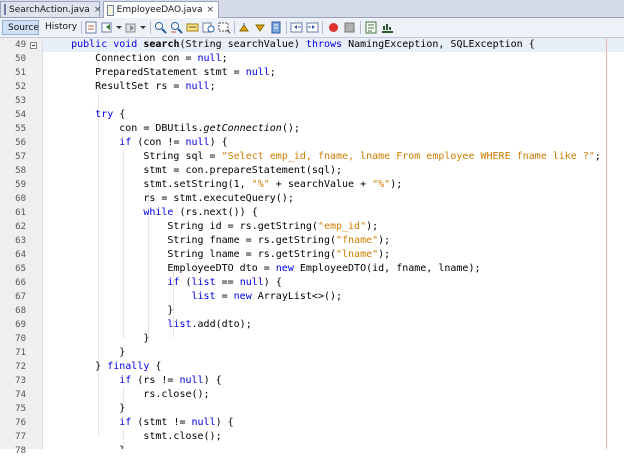 The image size is (624, 458). I want to click on code-line: ResultSet rs = null;, so click(131, 86).